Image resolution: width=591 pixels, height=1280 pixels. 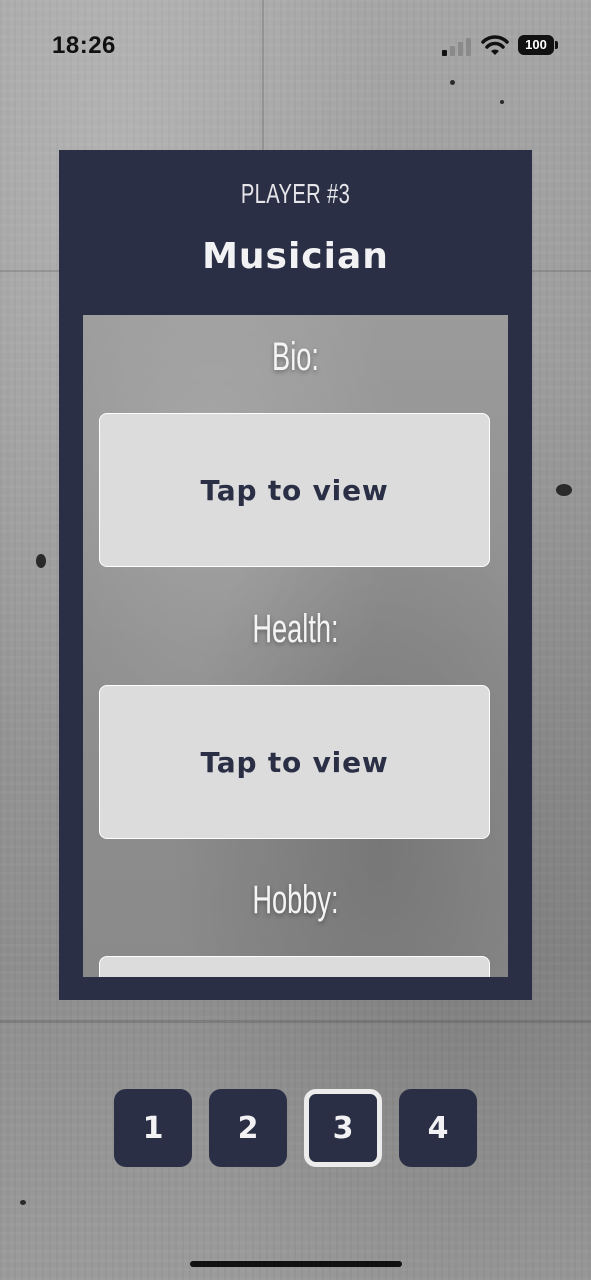 What do you see at coordinates (536, 45) in the screenshot?
I see `battery-level: 100` at bounding box center [536, 45].